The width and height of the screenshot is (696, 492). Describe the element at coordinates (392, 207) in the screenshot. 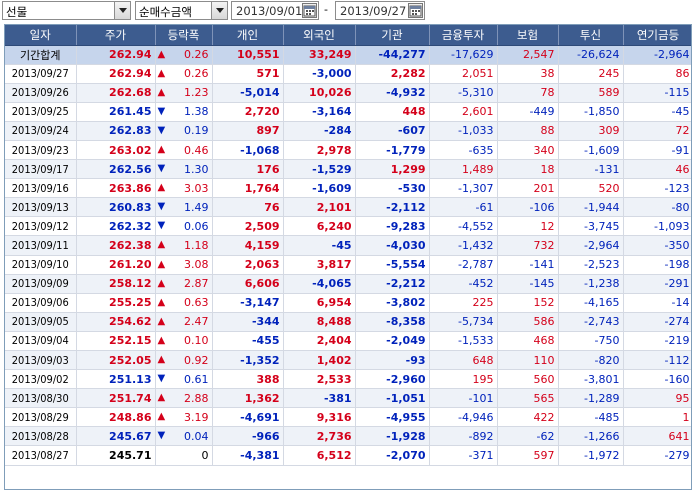

I see `institution-cell: -2,112` at that location.